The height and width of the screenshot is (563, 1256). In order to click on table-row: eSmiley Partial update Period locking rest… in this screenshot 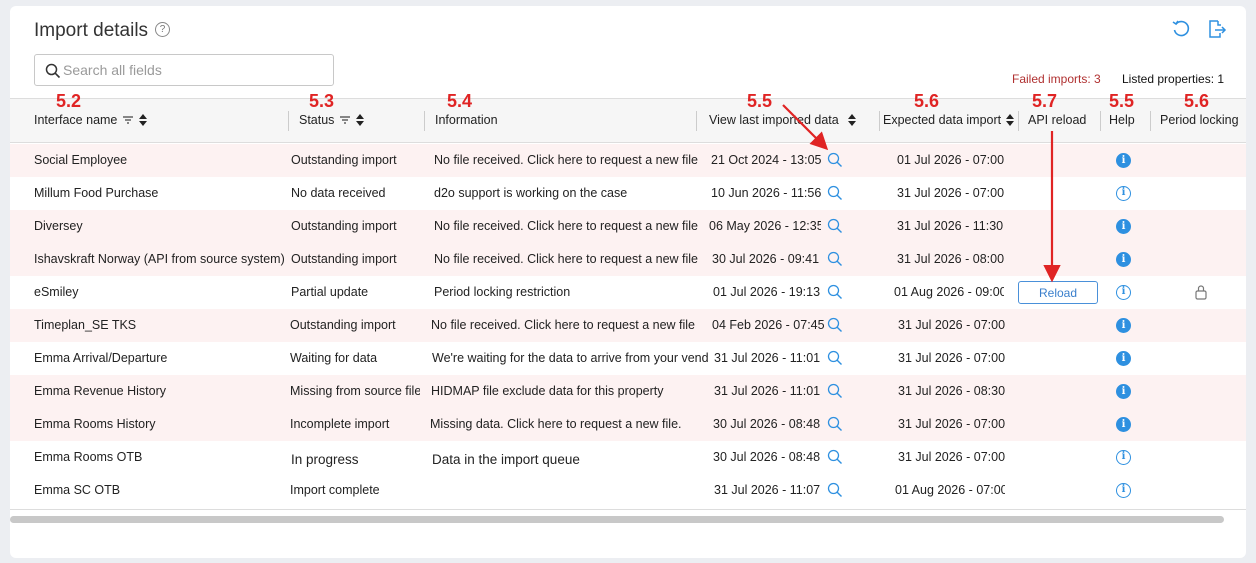, I will do `click(628, 292)`.